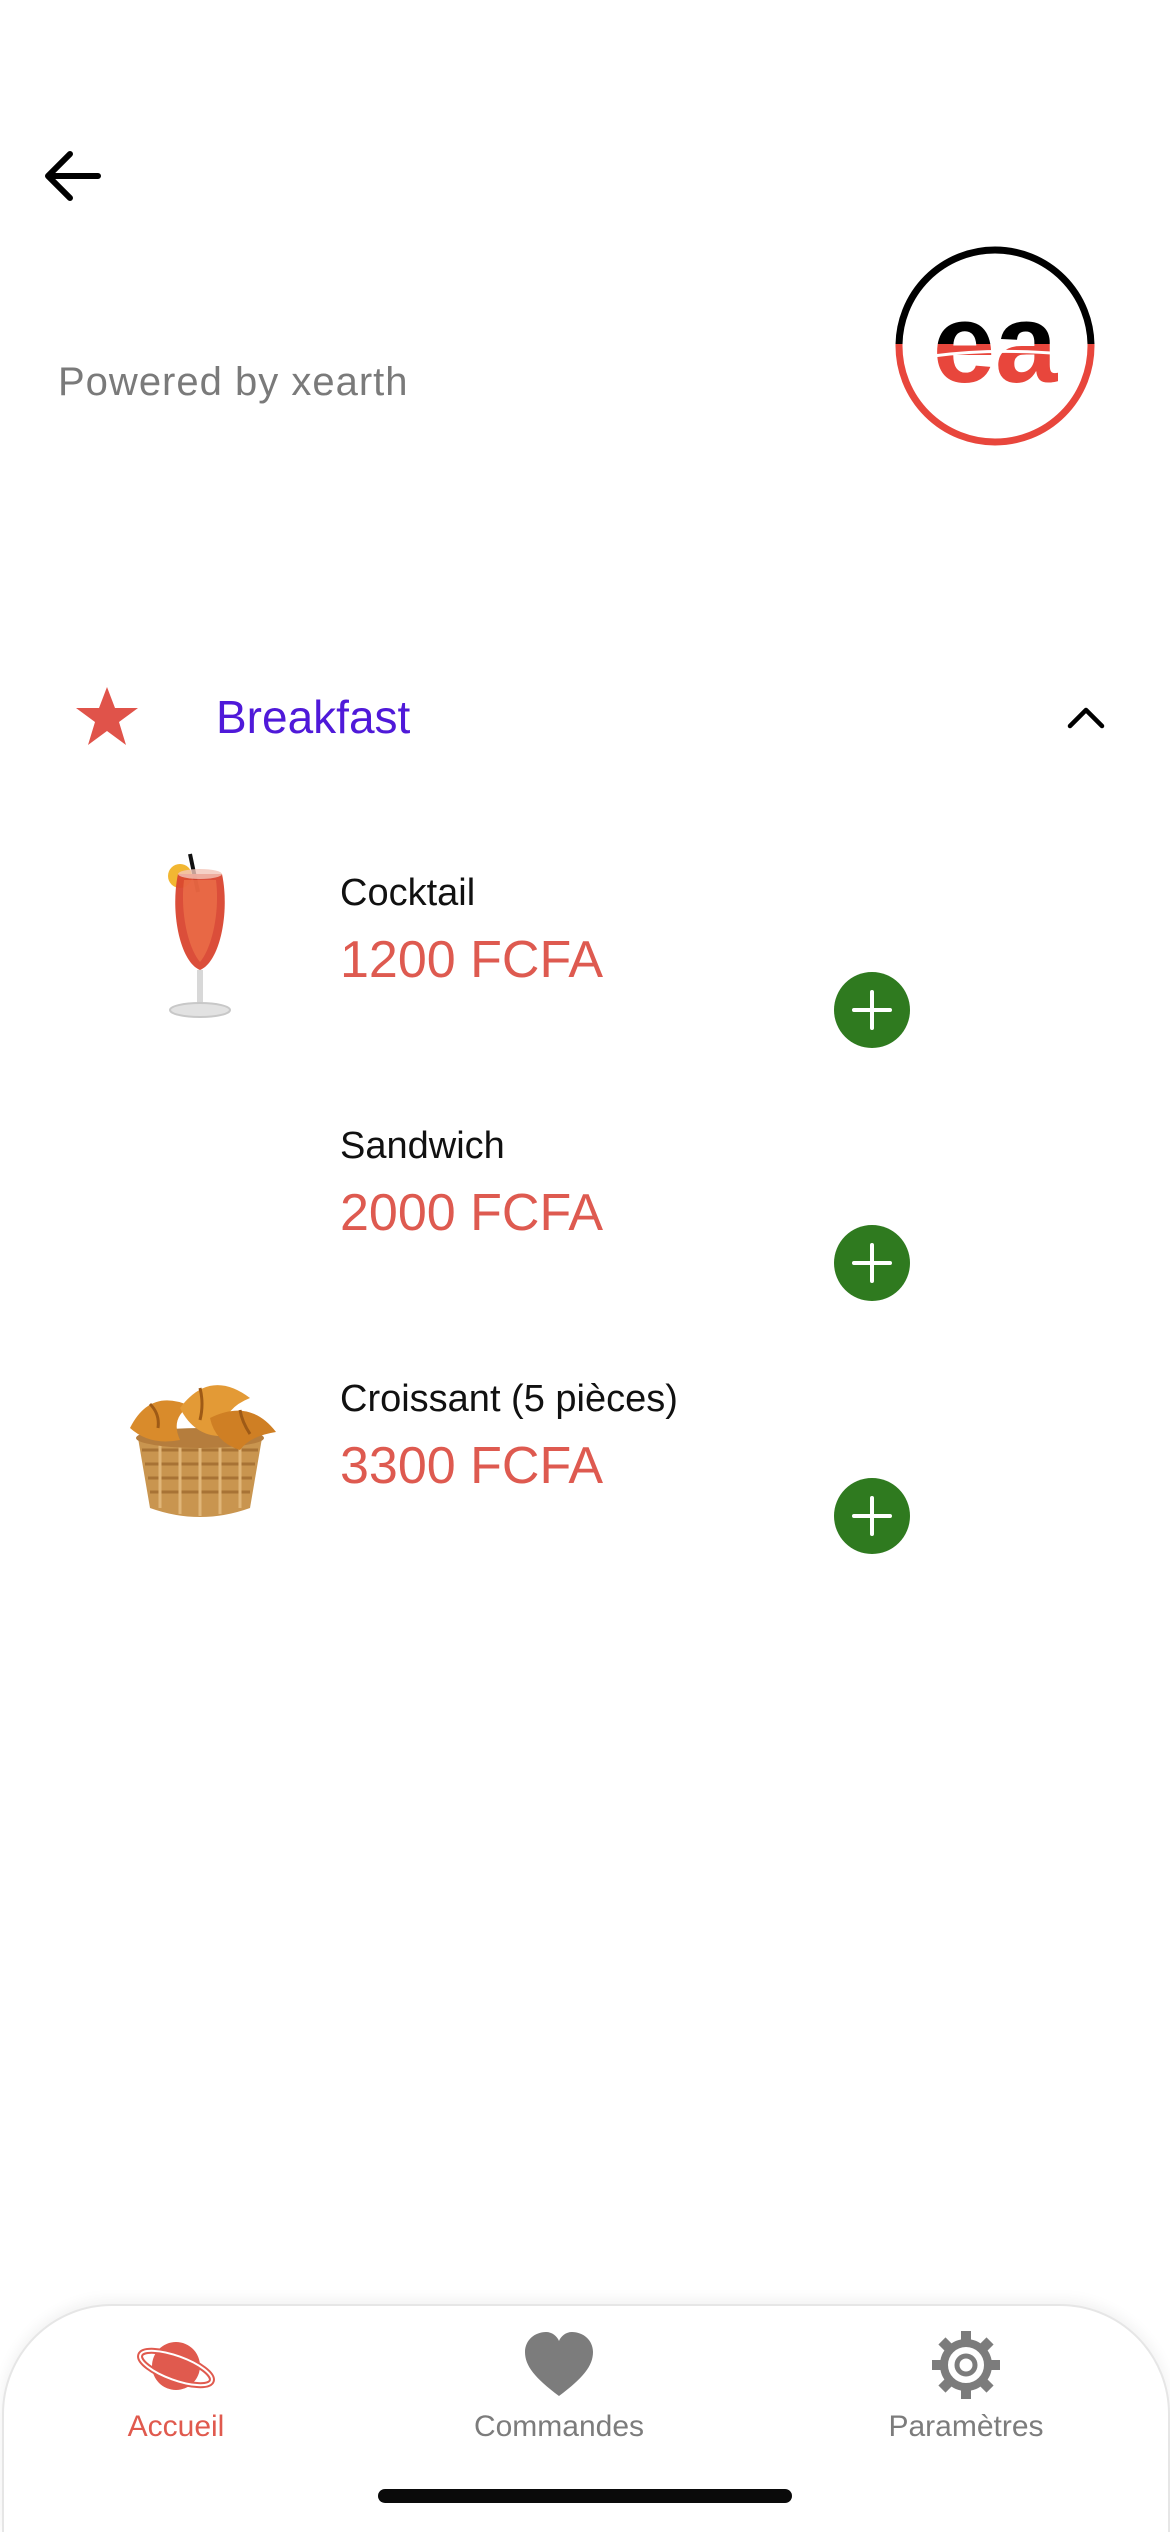 Image resolution: width=1170 pixels, height=2532 pixels. What do you see at coordinates (472, 960) in the screenshot?
I see `item-price: 1200 FCFA` at bounding box center [472, 960].